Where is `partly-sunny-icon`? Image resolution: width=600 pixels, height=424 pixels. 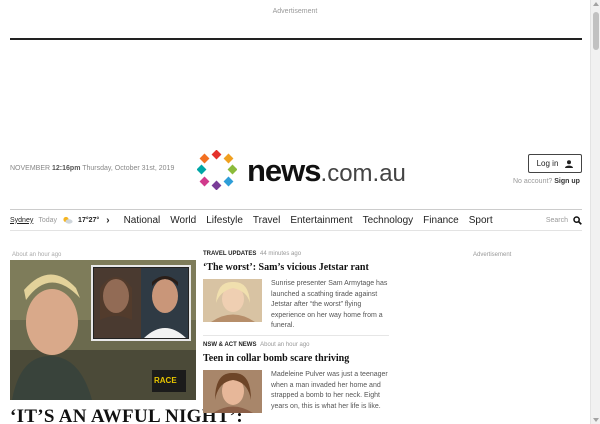
partly-sunny-icon is located at coordinates (68, 220).